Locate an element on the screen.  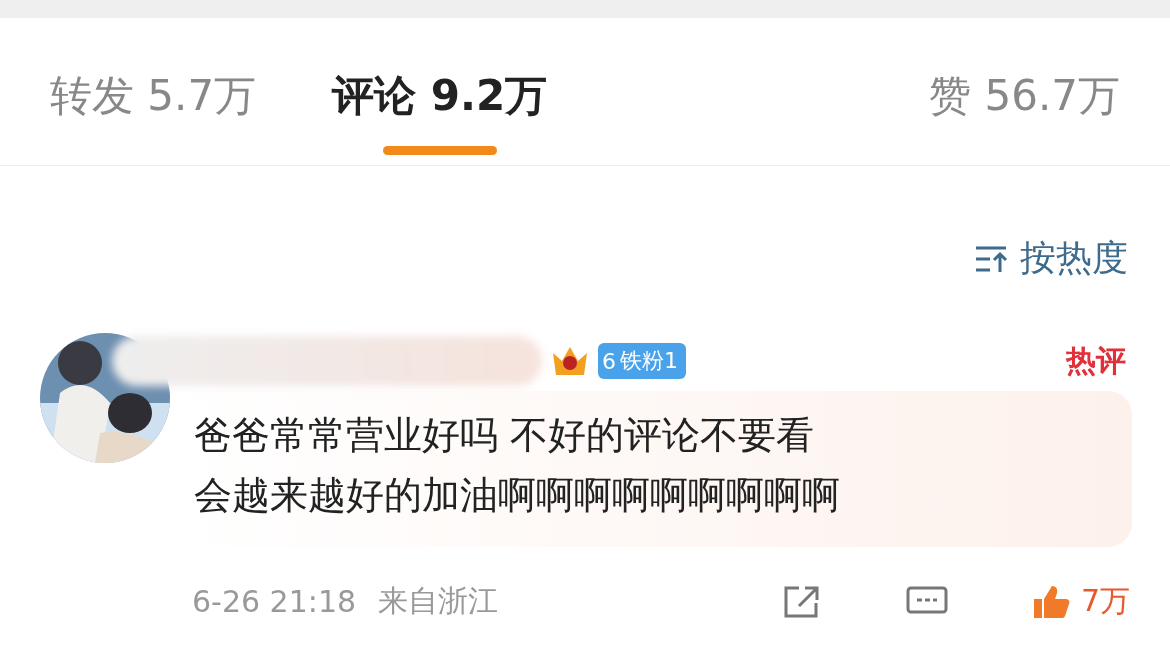
tab: 评论 9.2万 is located at coordinates (440, 111).